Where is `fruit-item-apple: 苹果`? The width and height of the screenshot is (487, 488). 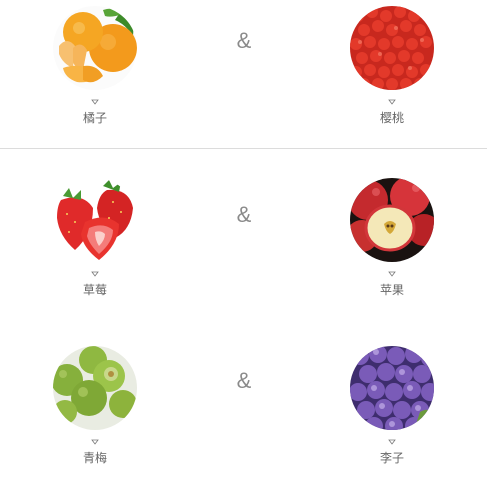 fruit-item-apple: 苹果 is located at coordinates (392, 238).